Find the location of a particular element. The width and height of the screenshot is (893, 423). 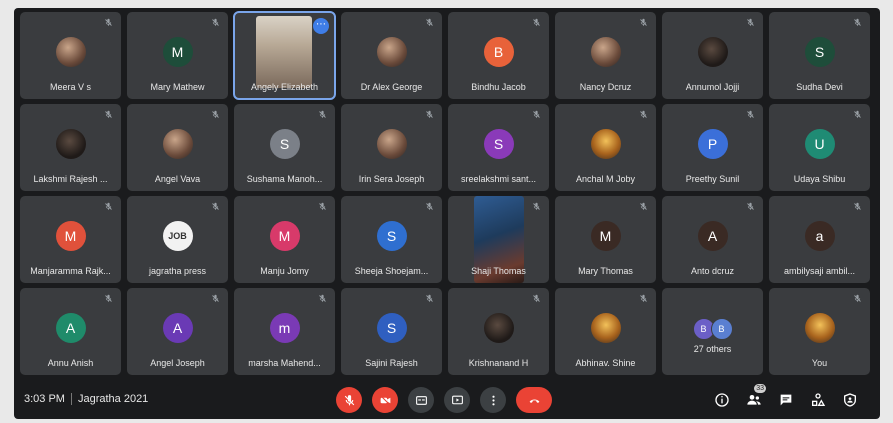

avatar: P is located at coordinates (712, 144).